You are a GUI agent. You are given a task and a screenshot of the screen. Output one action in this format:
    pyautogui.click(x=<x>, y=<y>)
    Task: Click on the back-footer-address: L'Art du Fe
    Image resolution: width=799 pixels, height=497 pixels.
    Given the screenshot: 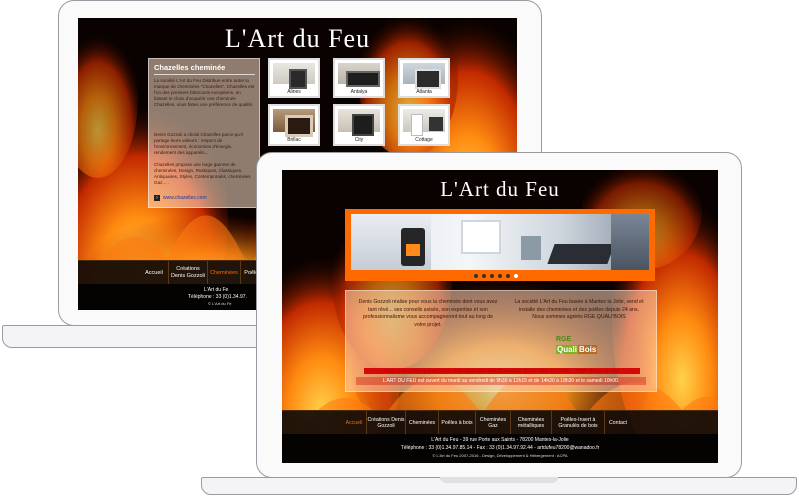 What is the action you would take?
    pyautogui.click(x=216, y=290)
    